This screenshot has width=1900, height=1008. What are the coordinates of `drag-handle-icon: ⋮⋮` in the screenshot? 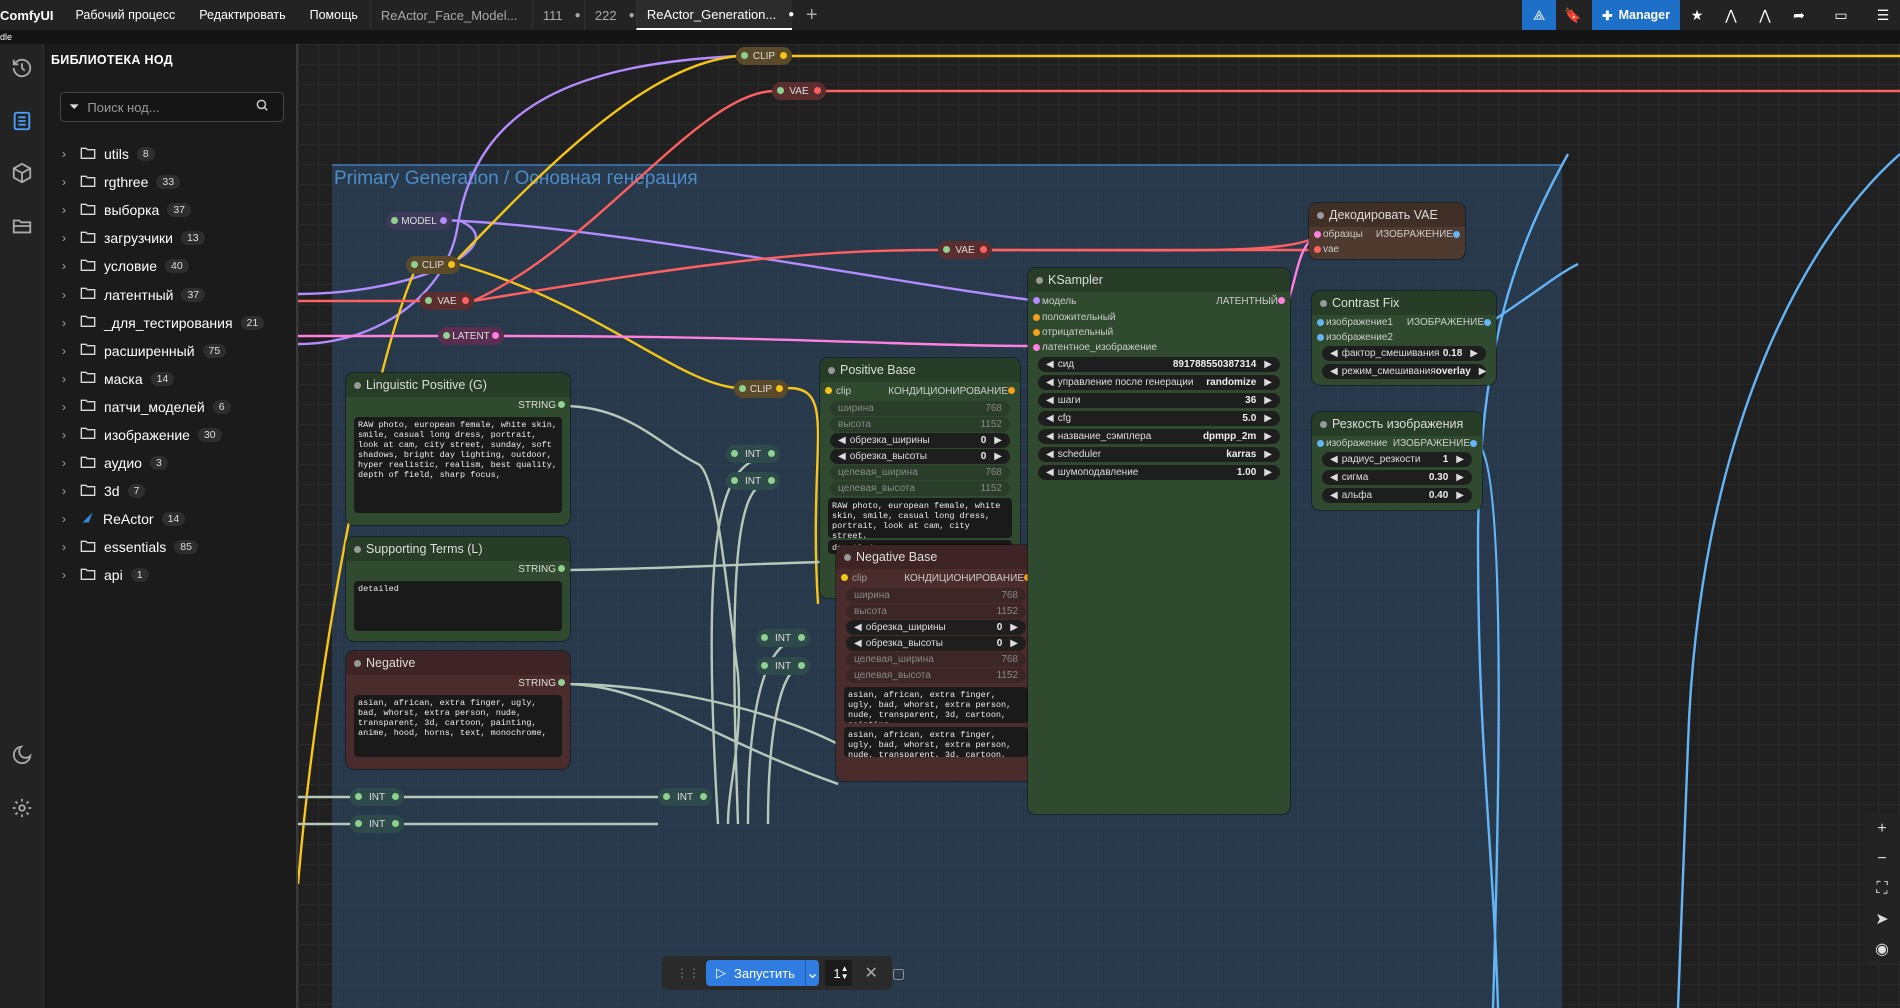 It's located at (688, 973).